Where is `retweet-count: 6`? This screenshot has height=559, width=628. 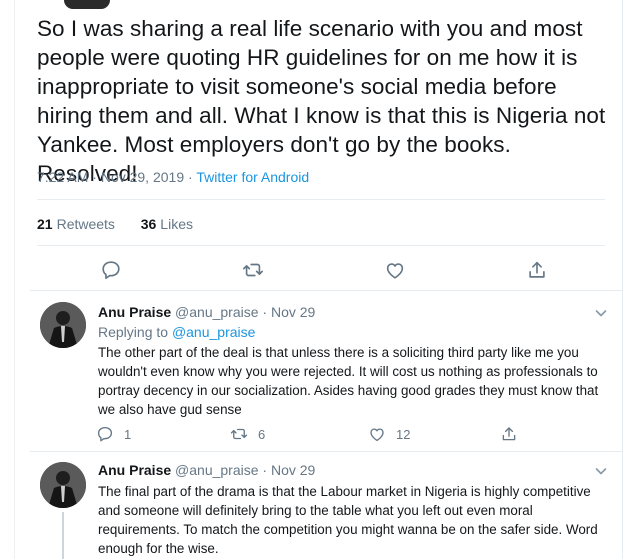
retweet-count: 6 is located at coordinates (262, 434).